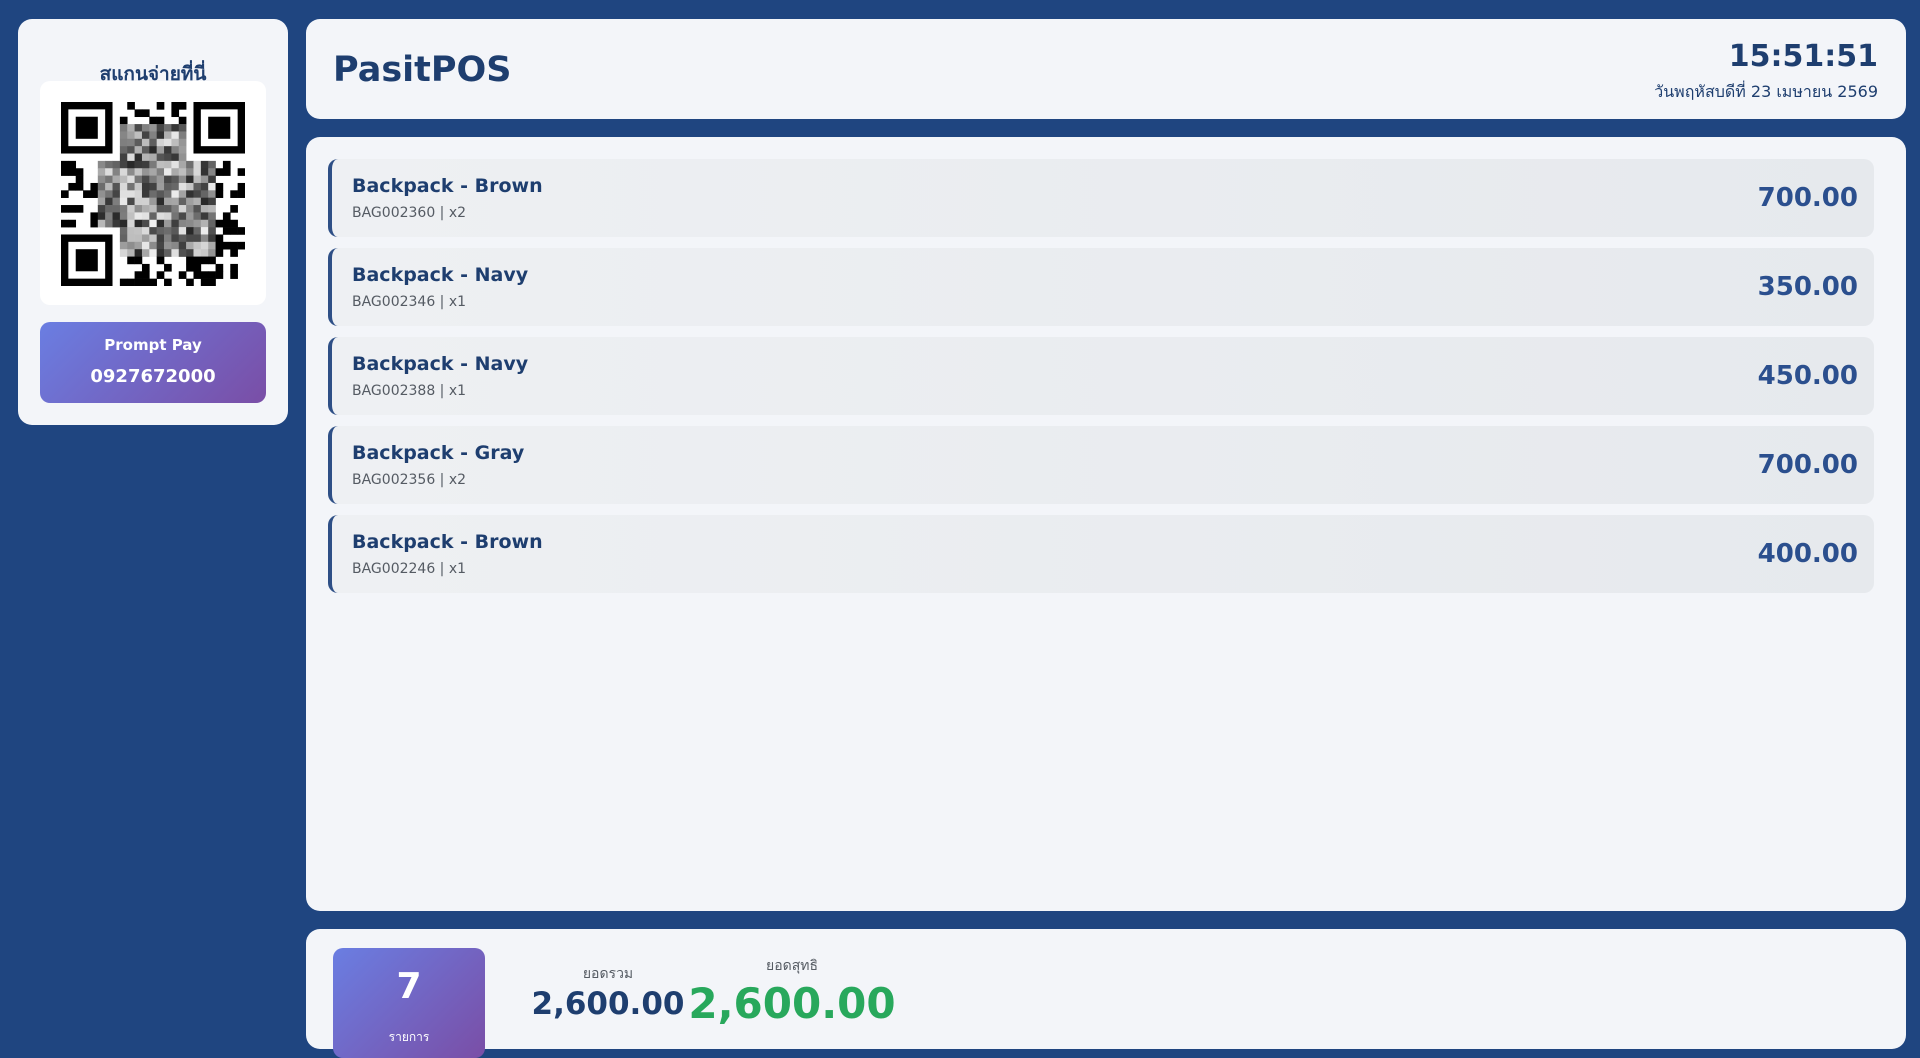 The width and height of the screenshot is (1920, 1058). What do you see at coordinates (409, 569) in the screenshot?
I see `item-sku-qty: BAG002246 | x1` at bounding box center [409, 569].